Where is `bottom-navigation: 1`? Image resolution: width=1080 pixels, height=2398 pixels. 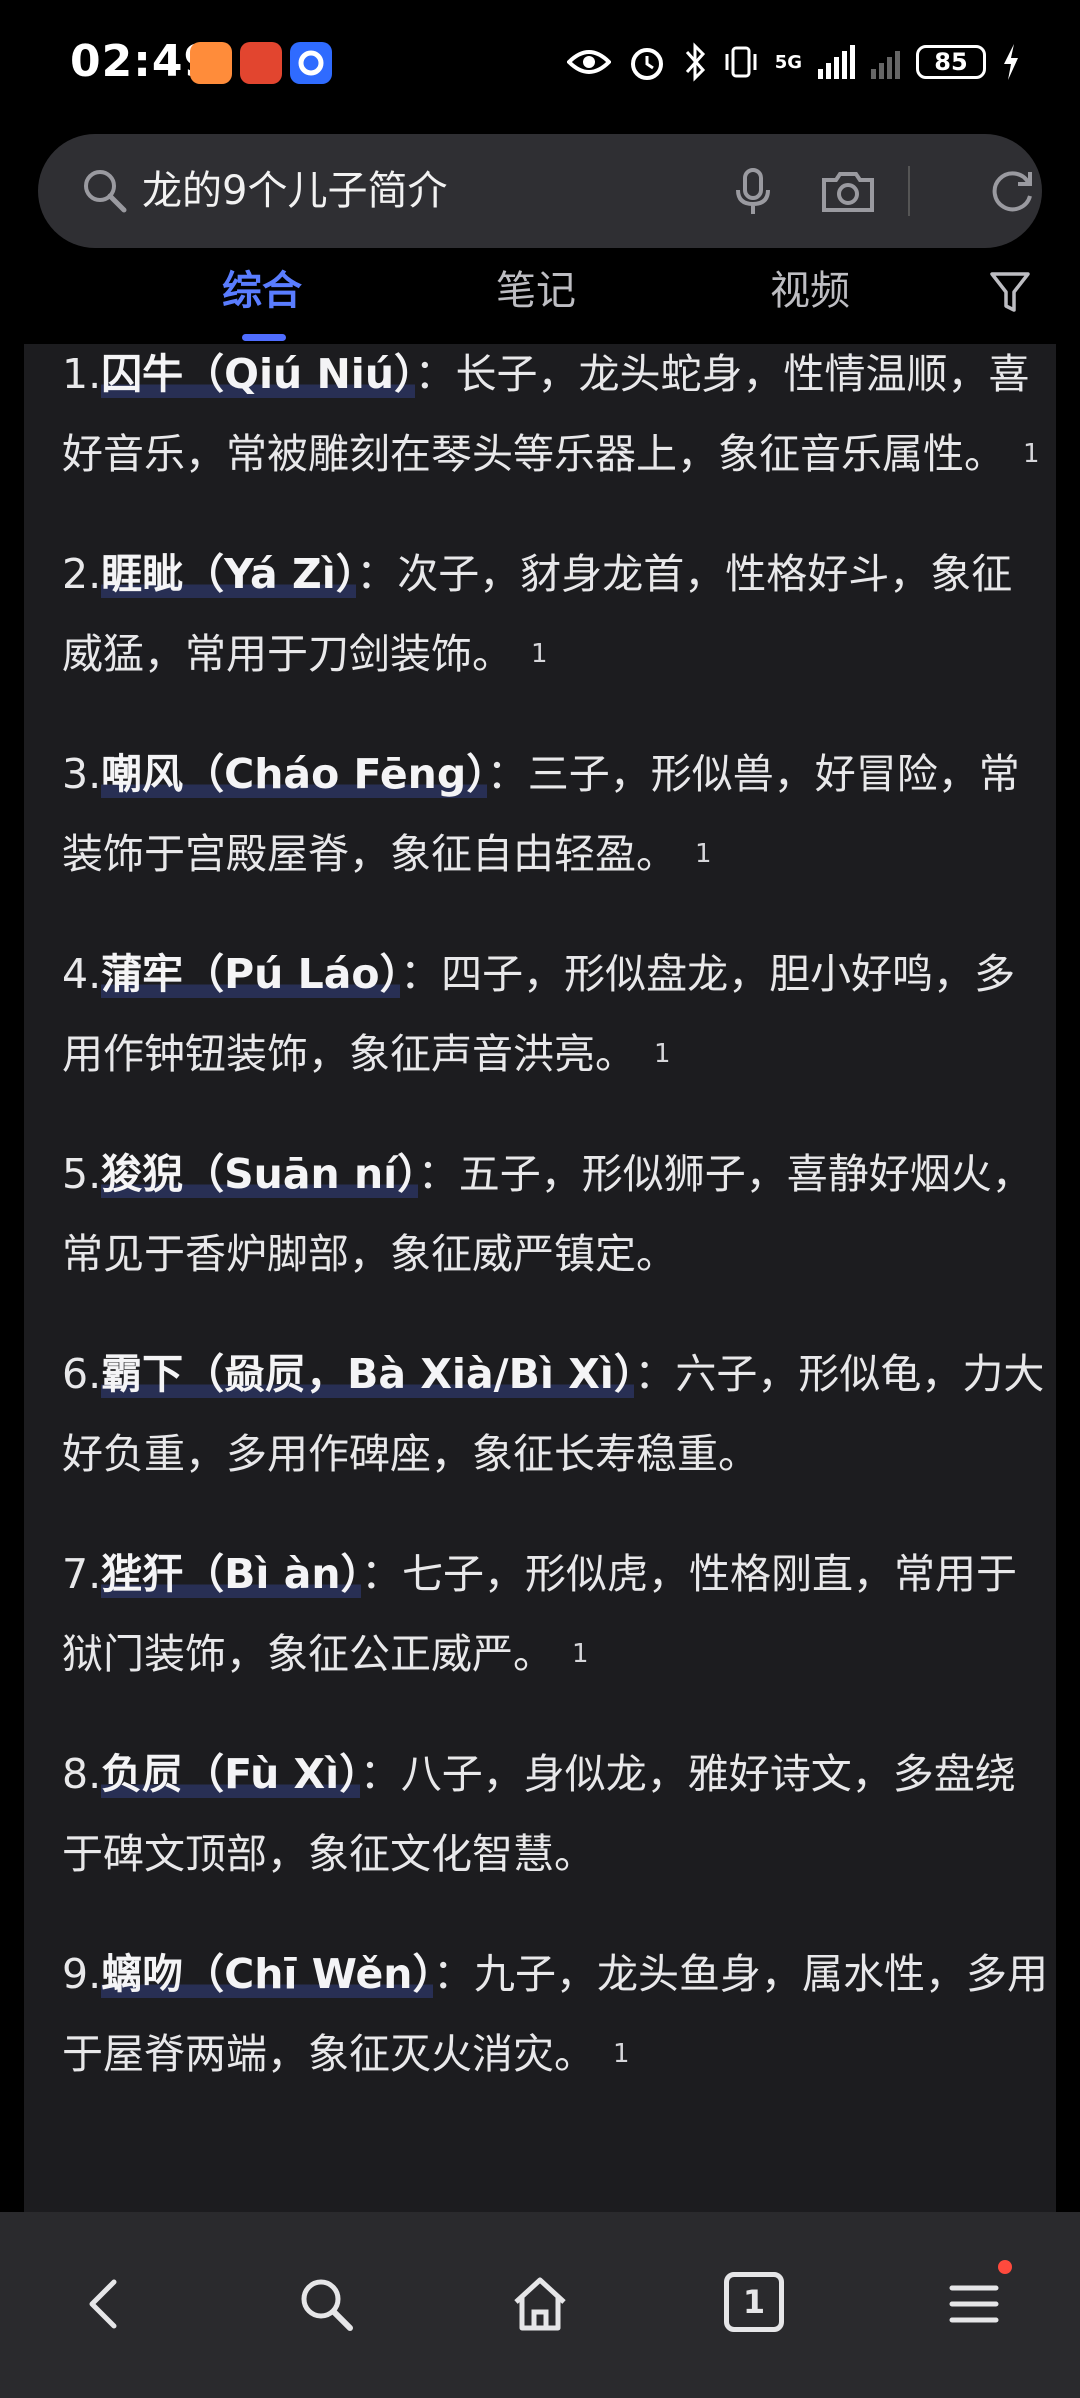
bottom-navigation: 1 is located at coordinates (540, 2305).